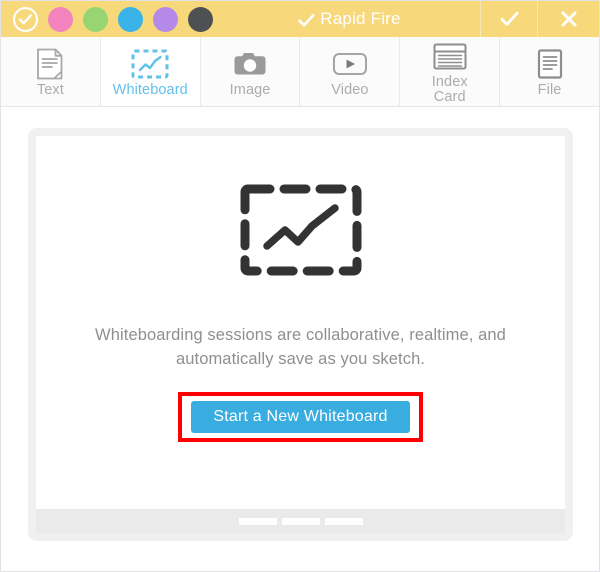 The image size is (600, 572). What do you see at coordinates (549, 90) in the screenshot?
I see `tab-label: File` at bounding box center [549, 90].